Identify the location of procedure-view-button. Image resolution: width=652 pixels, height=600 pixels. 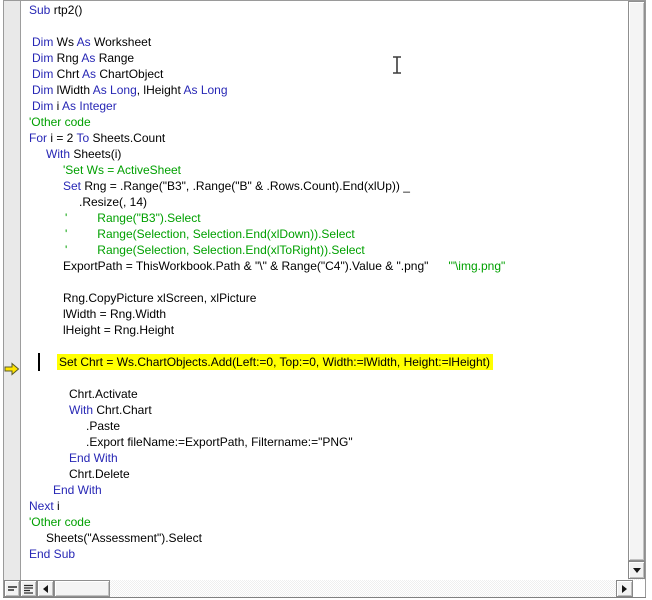
(12, 588).